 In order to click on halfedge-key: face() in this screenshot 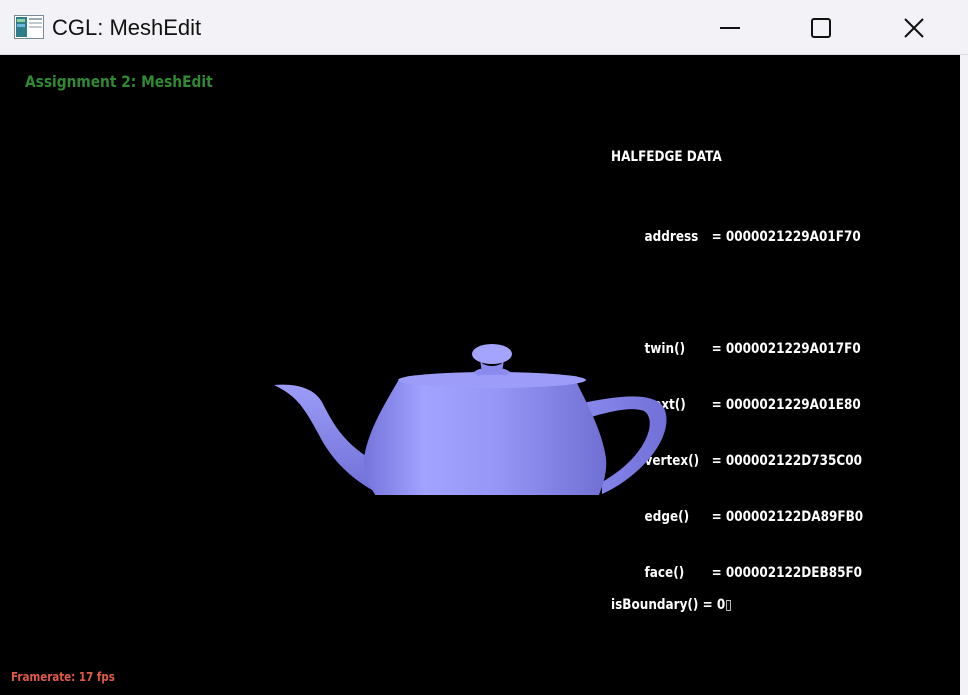, I will do `click(664, 573)`.